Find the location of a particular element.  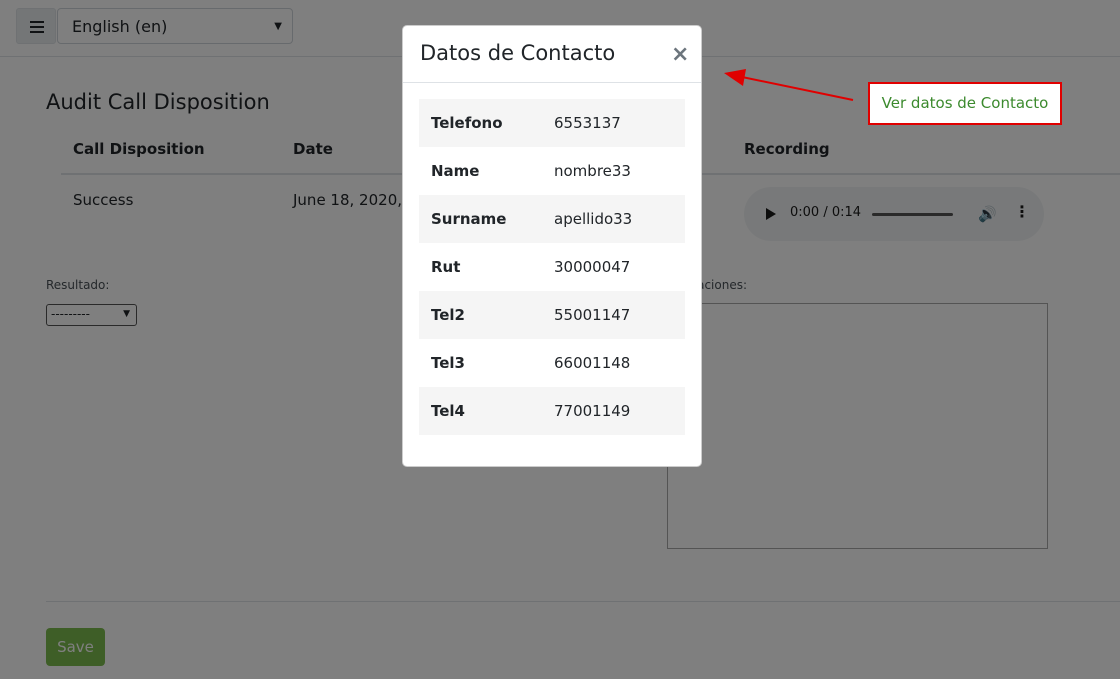

annotation-arrow-icon is located at coordinates (789, 85).